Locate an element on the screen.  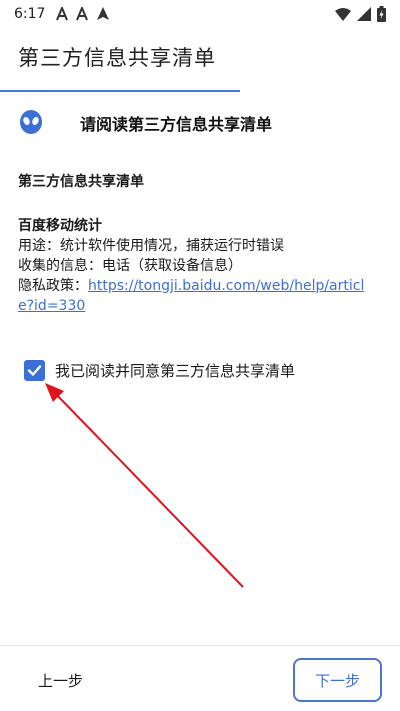
notice-title: 请阅读第三方信息共享清单 is located at coordinates (176, 124).